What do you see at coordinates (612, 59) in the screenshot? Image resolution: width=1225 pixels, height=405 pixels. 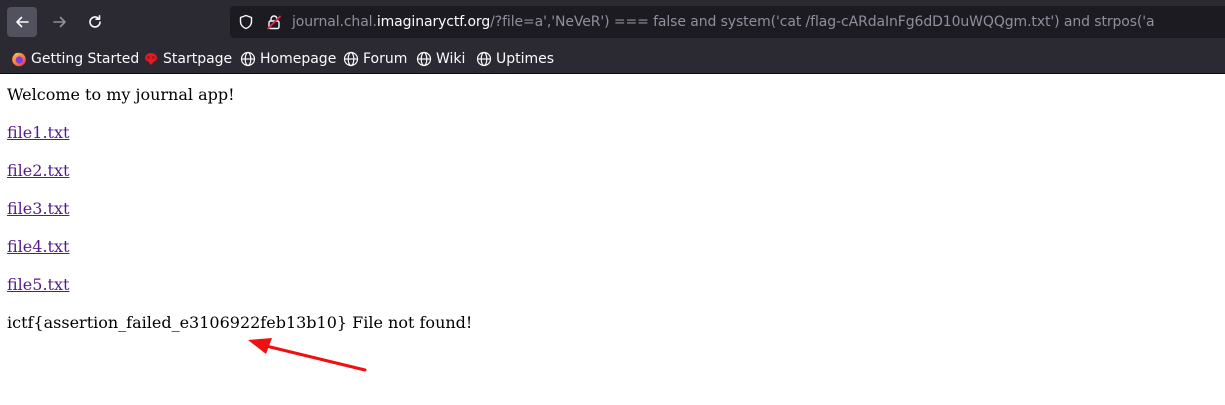 I see `bookmarks-toolbar: Getting Started Startpage Homepage Forum` at bounding box center [612, 59].